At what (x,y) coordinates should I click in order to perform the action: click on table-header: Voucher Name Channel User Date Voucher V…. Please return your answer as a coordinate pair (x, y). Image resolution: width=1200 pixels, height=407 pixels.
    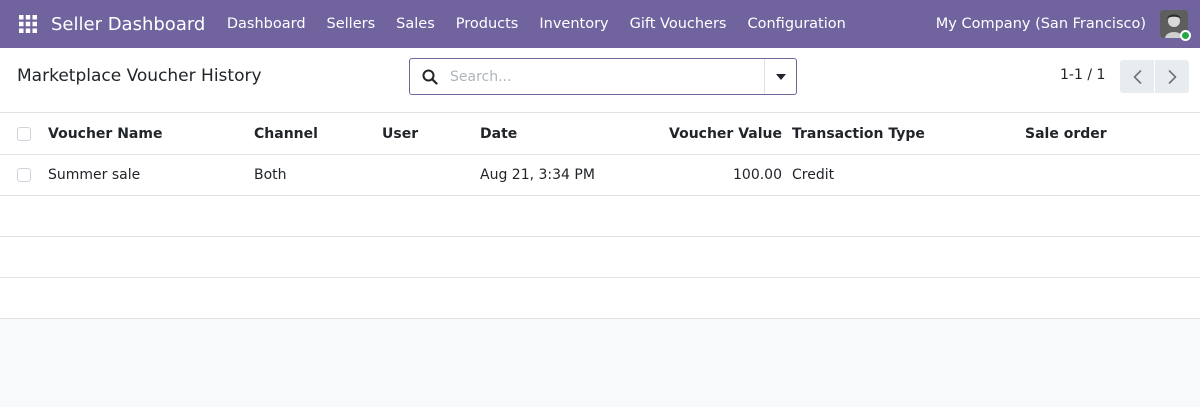
    Looking at the image, I should click on (600, 134).